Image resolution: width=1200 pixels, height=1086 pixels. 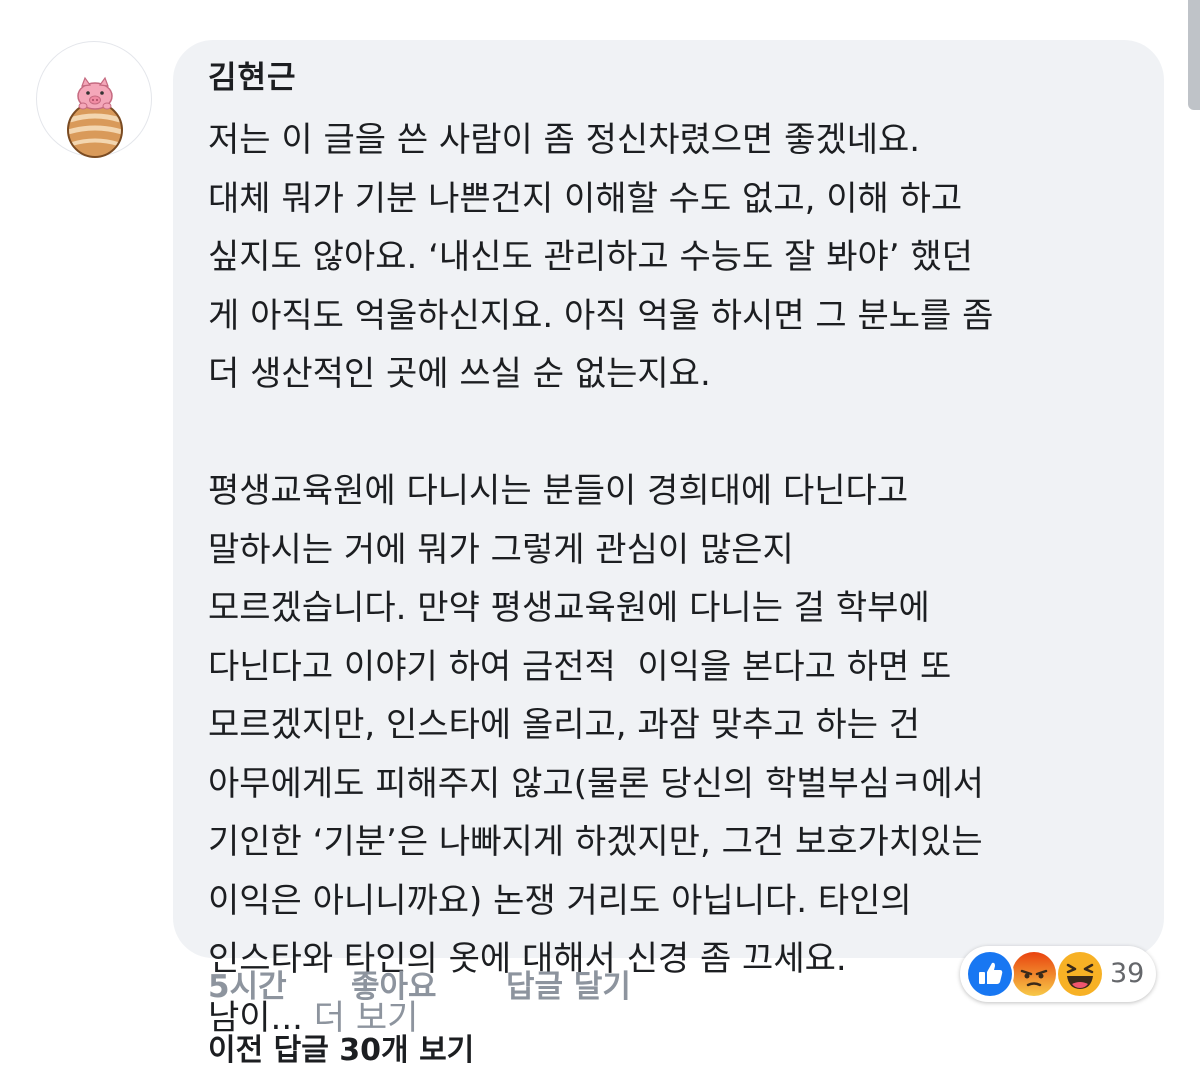 I want to click on like-button: 좋아요, so click(x=394, y=987).